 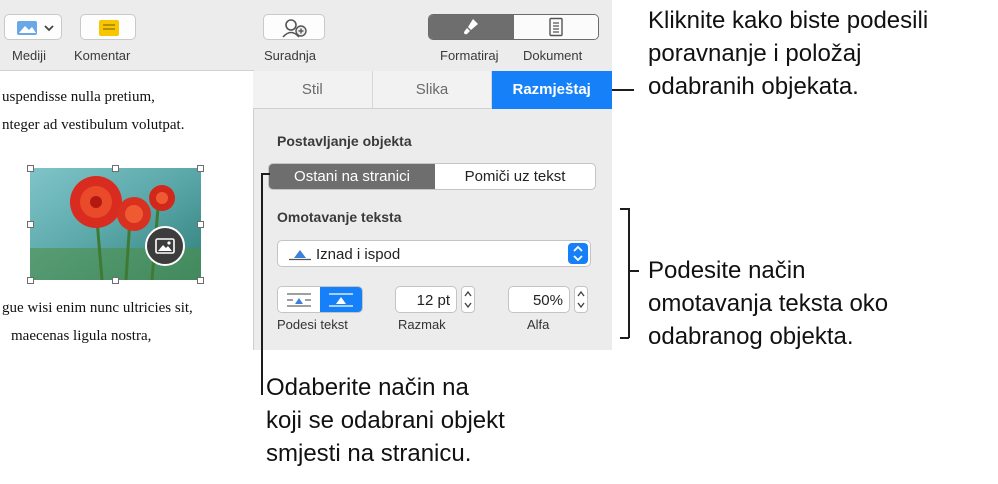 I want to click on select-stepper, so click(x=578, y=253).